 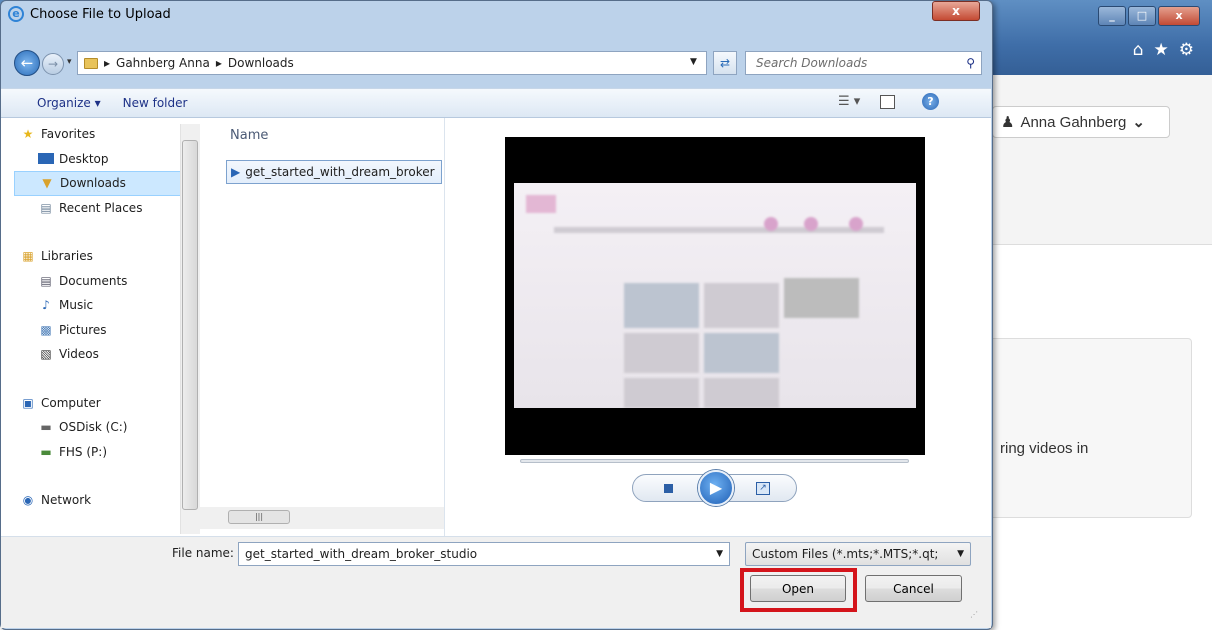 What do you see at coordinates (719, 230) in the screenshot?
I see `frame-nav` at bounding box center [719, 230].